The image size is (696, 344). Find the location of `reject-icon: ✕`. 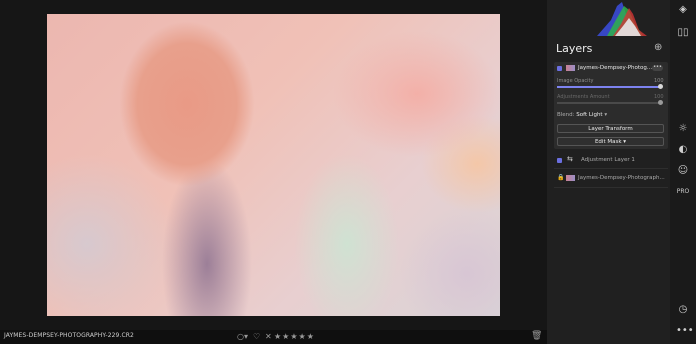

reject-icon: ✕ is located at coordinates (268, 336).